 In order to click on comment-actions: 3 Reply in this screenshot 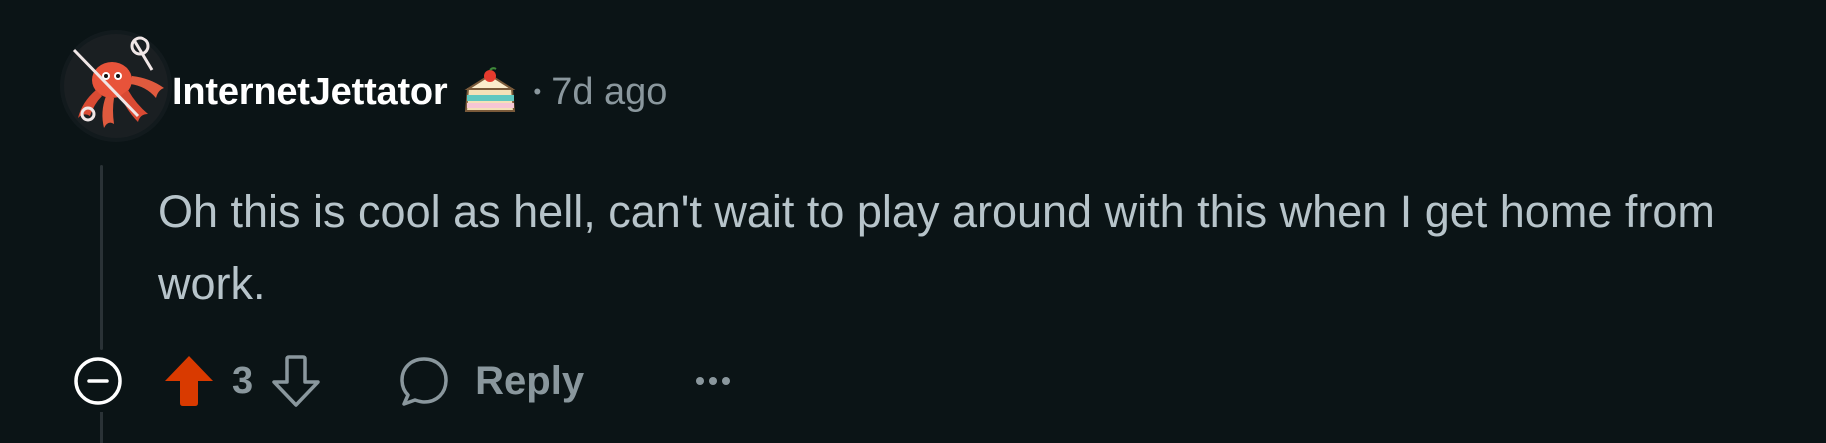, I will do `click(404, 381)`.